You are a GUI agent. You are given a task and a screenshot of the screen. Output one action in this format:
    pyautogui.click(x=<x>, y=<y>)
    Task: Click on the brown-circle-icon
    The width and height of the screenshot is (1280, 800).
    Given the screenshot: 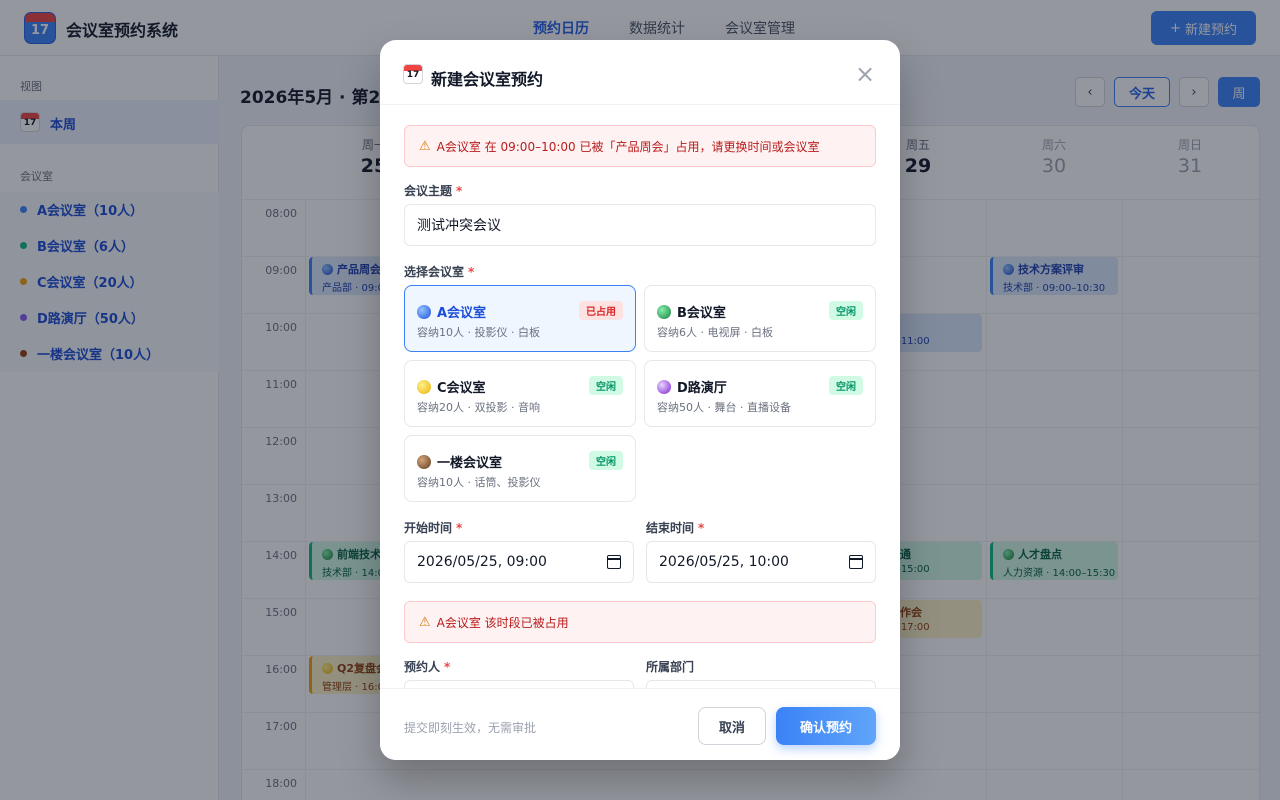 What is the action you would take?
    pyautogui.click(x=424, y=461)
    